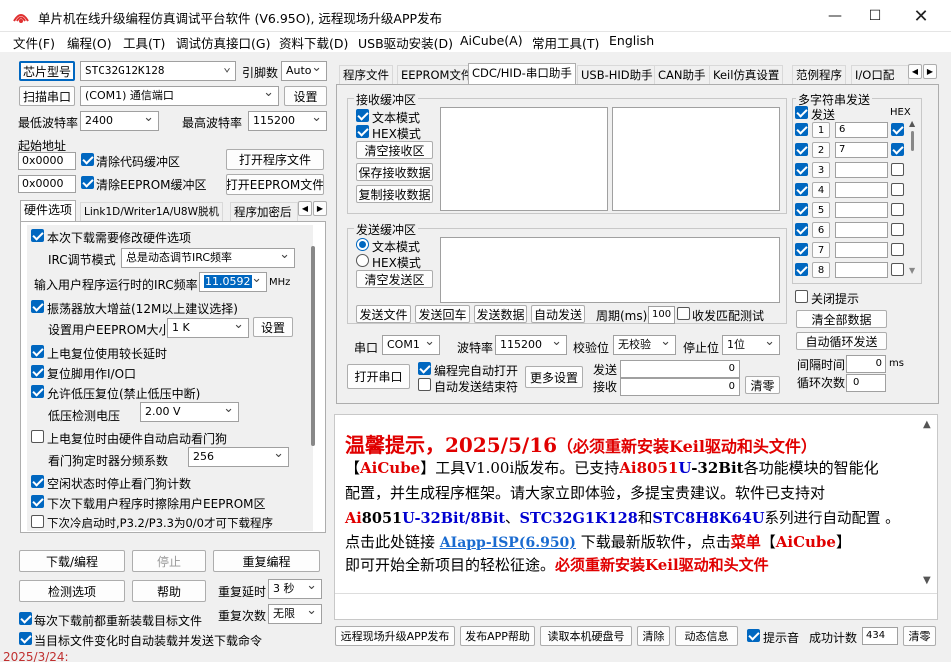 The width and height of the screenshot is (951, 662). I want to click on tab-keil-sim: Keil仿真设置, so click(746, 75).